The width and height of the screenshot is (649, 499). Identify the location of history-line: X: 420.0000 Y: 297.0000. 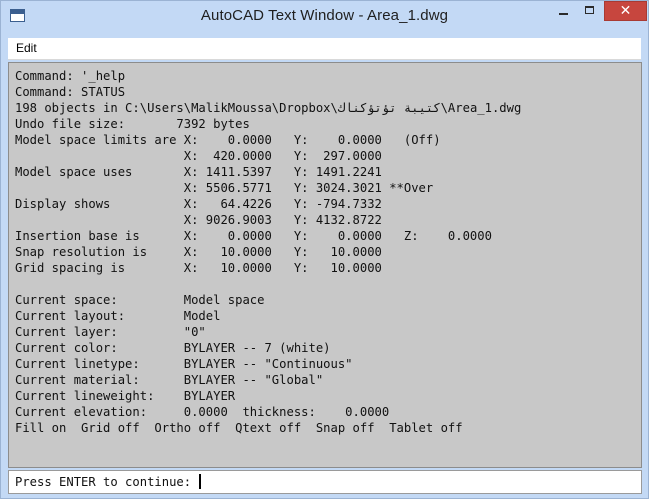
(198, 156).